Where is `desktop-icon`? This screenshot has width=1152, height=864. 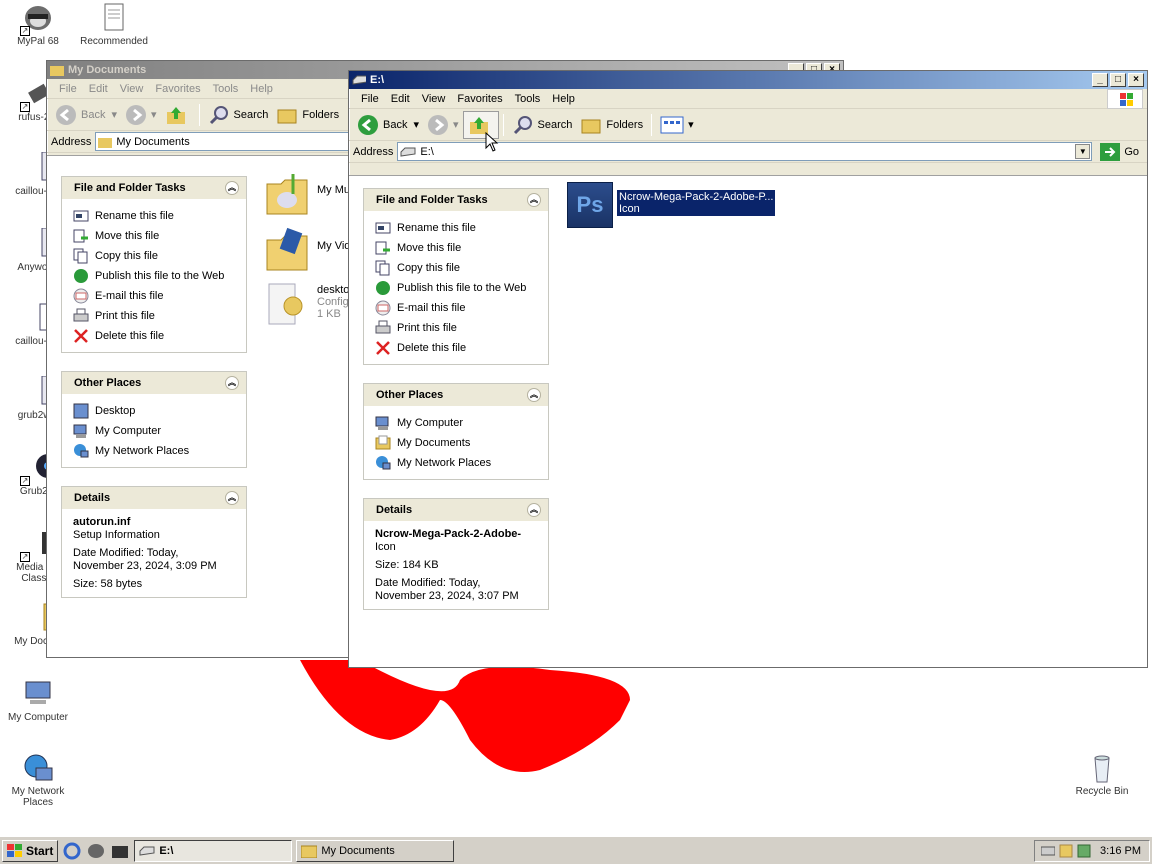 desktop-icon is located at coordinates (81, 411).